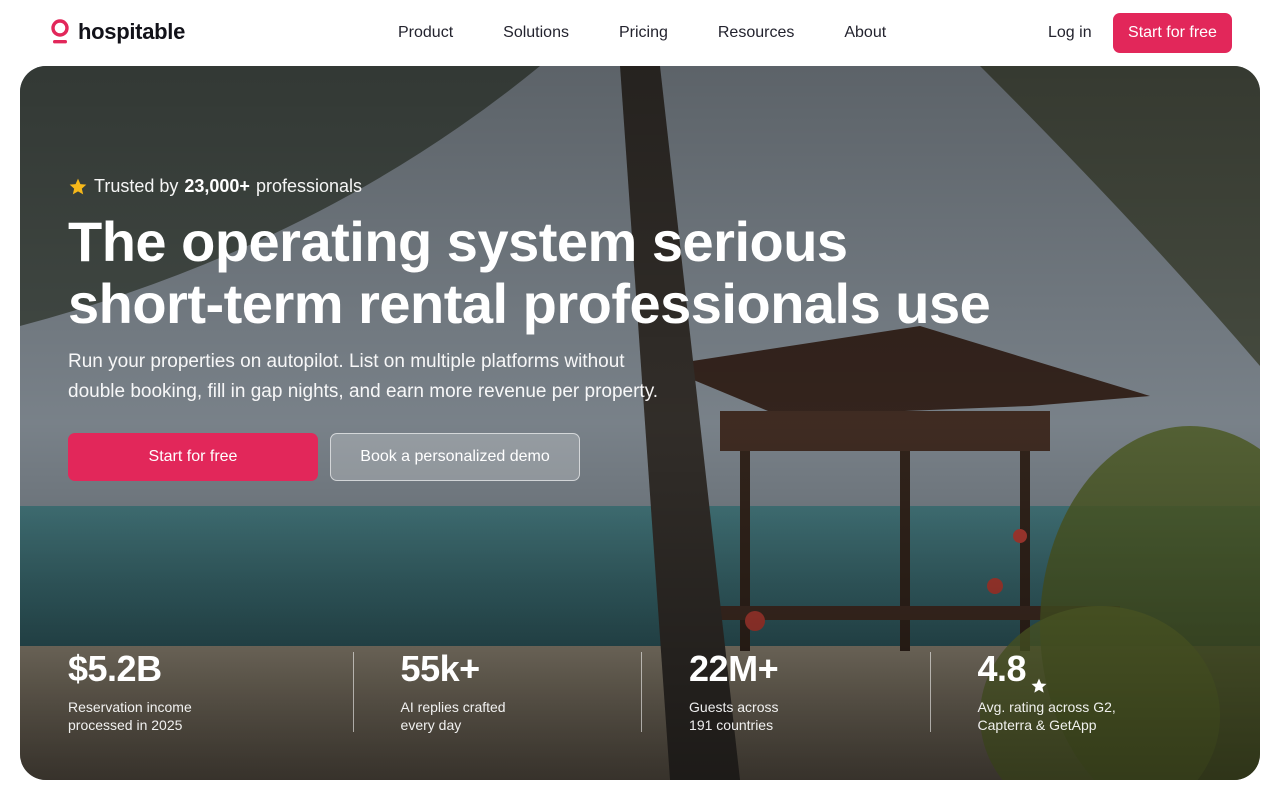  What do you see at coordinates (458, 241) in the screenshot?
I see `headline-line-1: The operating system serious` at bounding box center [458, 241].